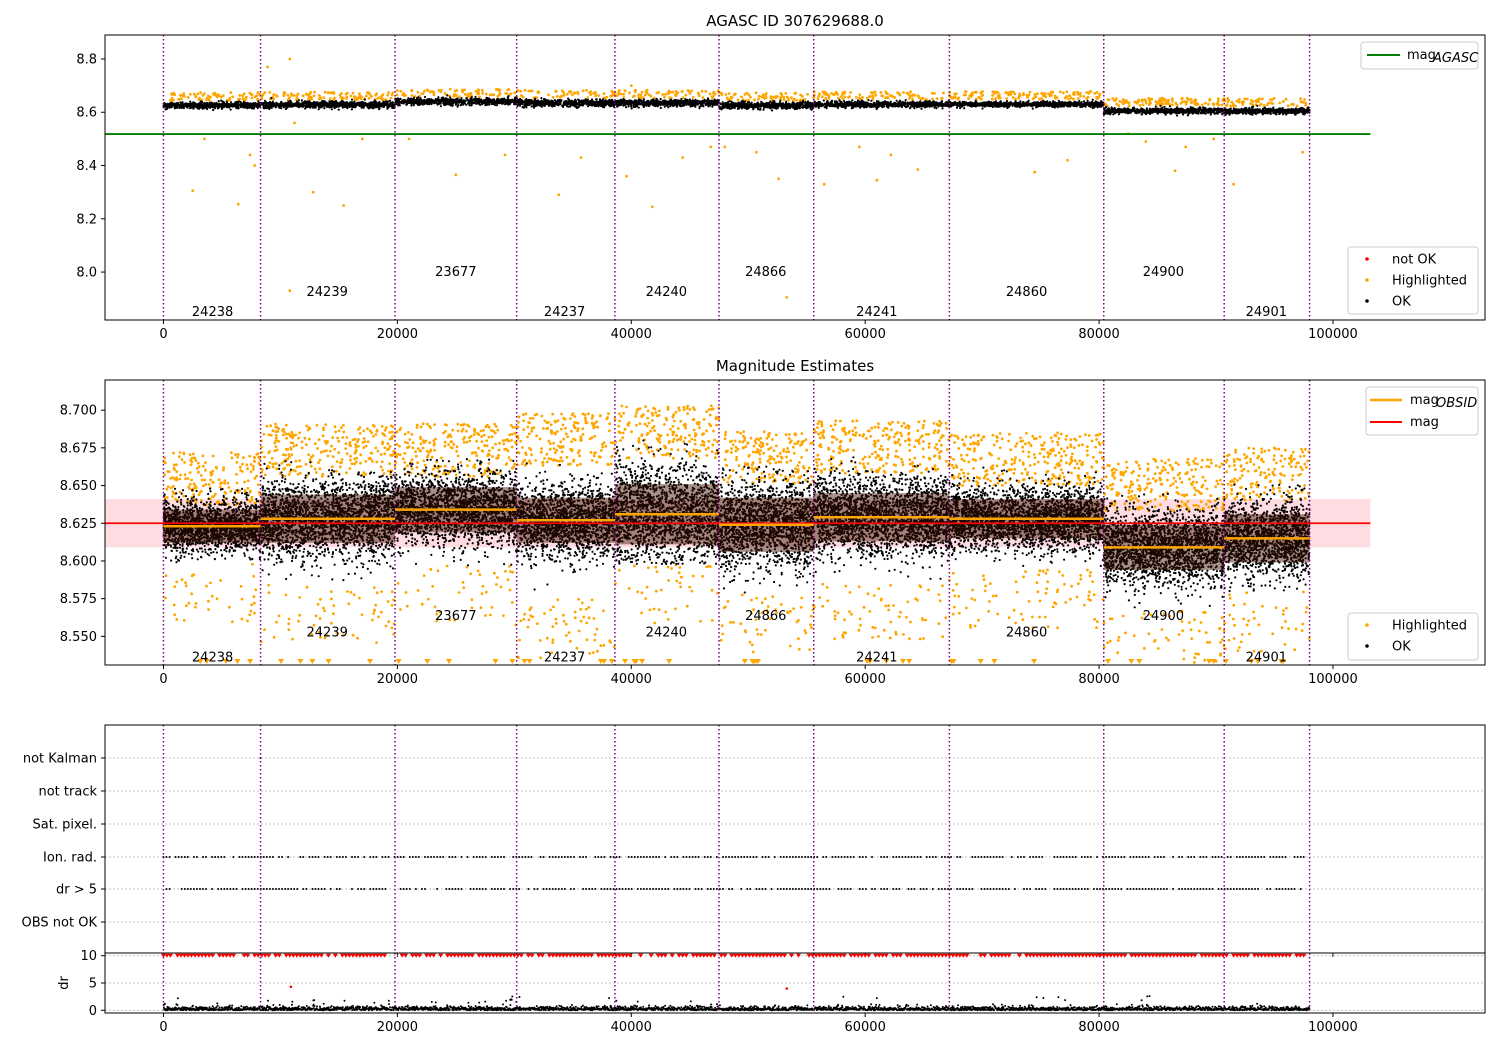  I want to click on y-tick-label: 8.0, so click(86, 273).